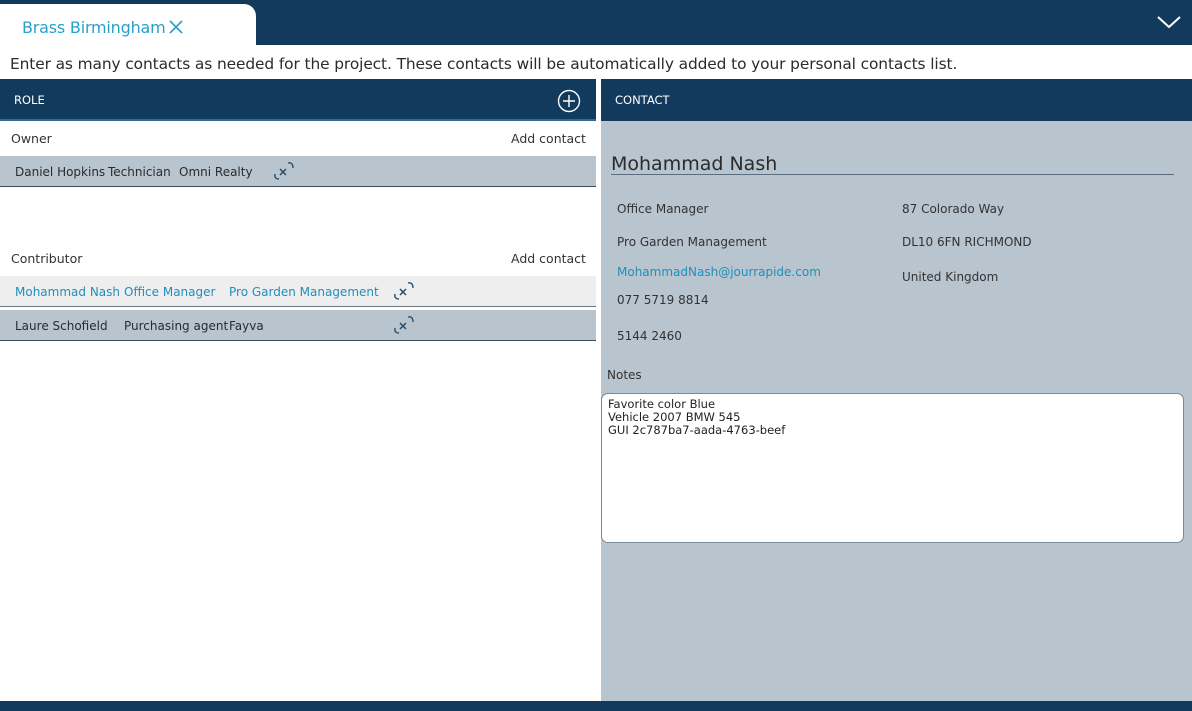 The image size is (1192, 711). Describe the element at coordinates (719, 272) in the screenshot. I see `contact-email-link: MohammadNash@jourrapide.com` at that location.